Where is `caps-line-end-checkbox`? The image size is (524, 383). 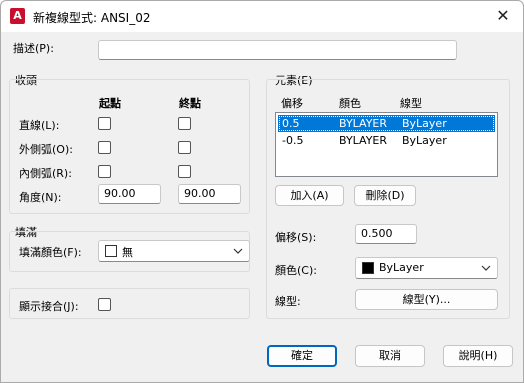 caps-line-end-checkbox is located at coordinates (184, 123).